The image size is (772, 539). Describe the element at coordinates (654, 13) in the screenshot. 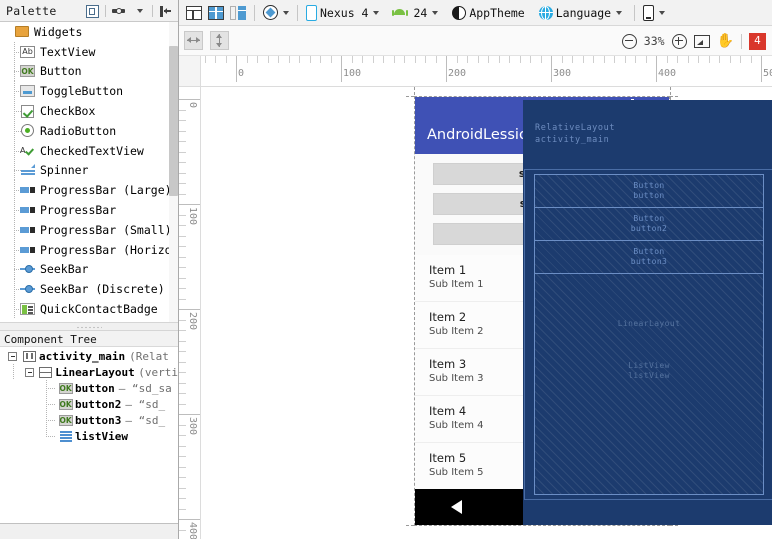

I see `device-type-dropdown` at that location.